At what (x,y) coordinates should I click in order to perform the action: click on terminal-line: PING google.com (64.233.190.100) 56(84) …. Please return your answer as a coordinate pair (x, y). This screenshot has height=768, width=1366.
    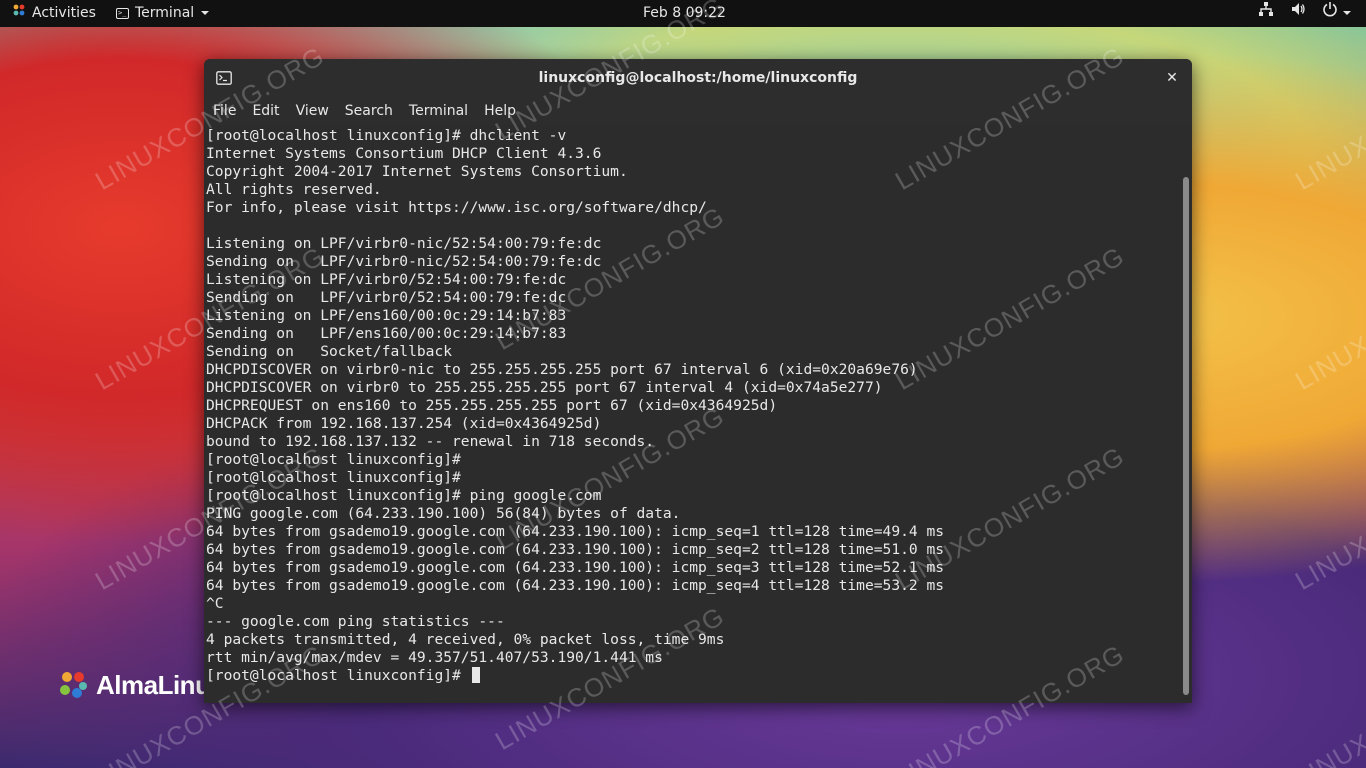
    Looking at the image, I should click on (443, 513).